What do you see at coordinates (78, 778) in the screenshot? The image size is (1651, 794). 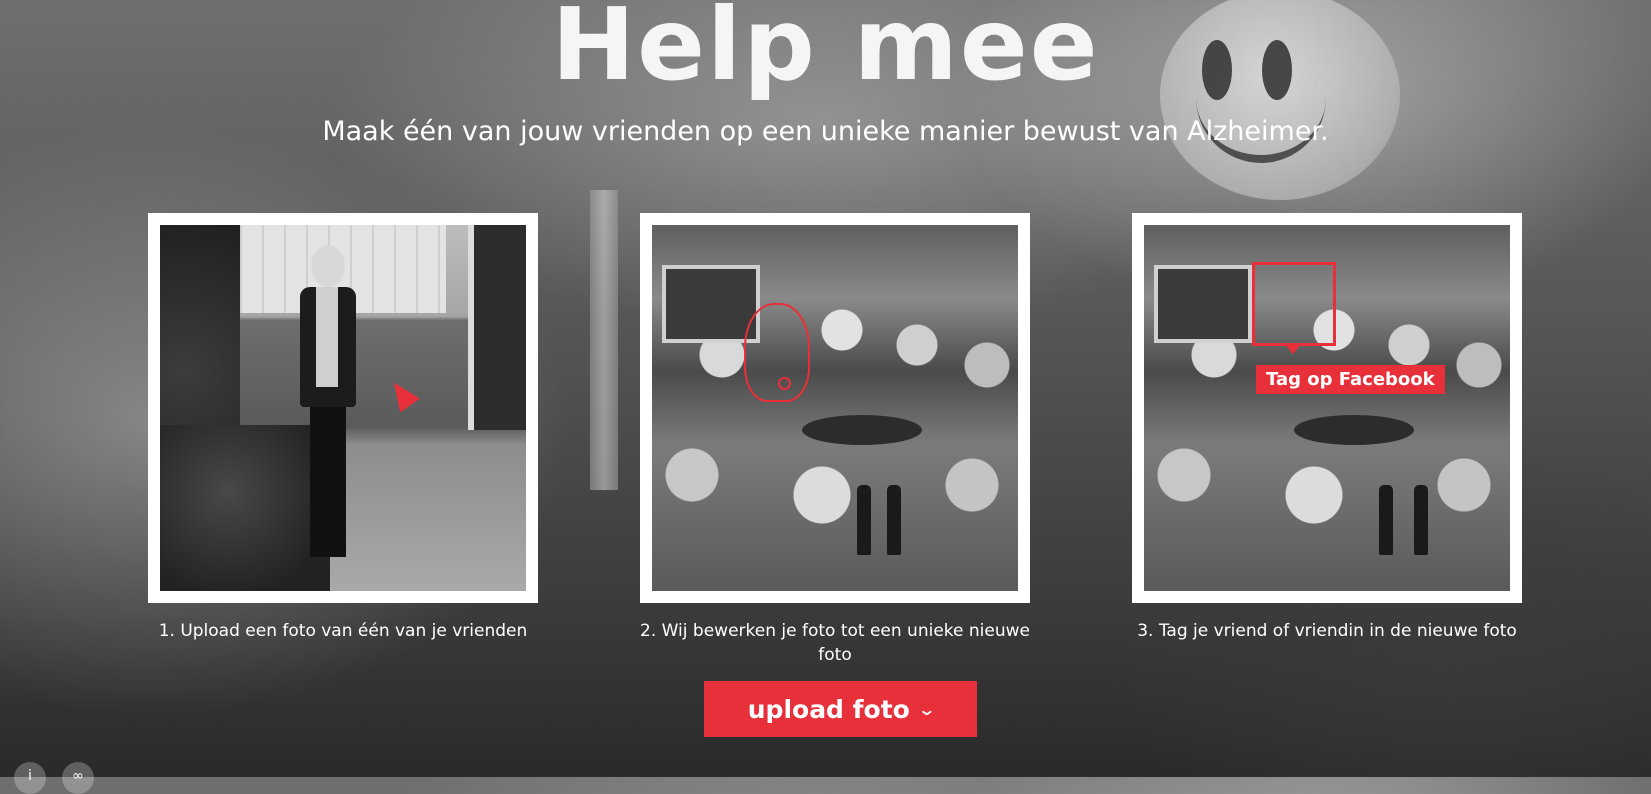 I see `link-icon: ∞` at bounding box center [78, 778].